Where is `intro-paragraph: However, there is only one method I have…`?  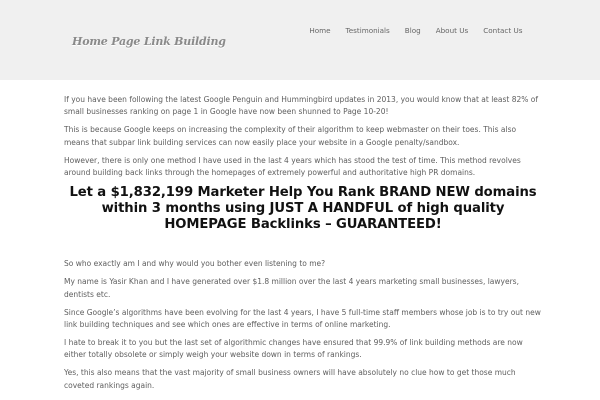 intro-paragraph: However, there is only one method I have… is located at coordinates (292, 166).